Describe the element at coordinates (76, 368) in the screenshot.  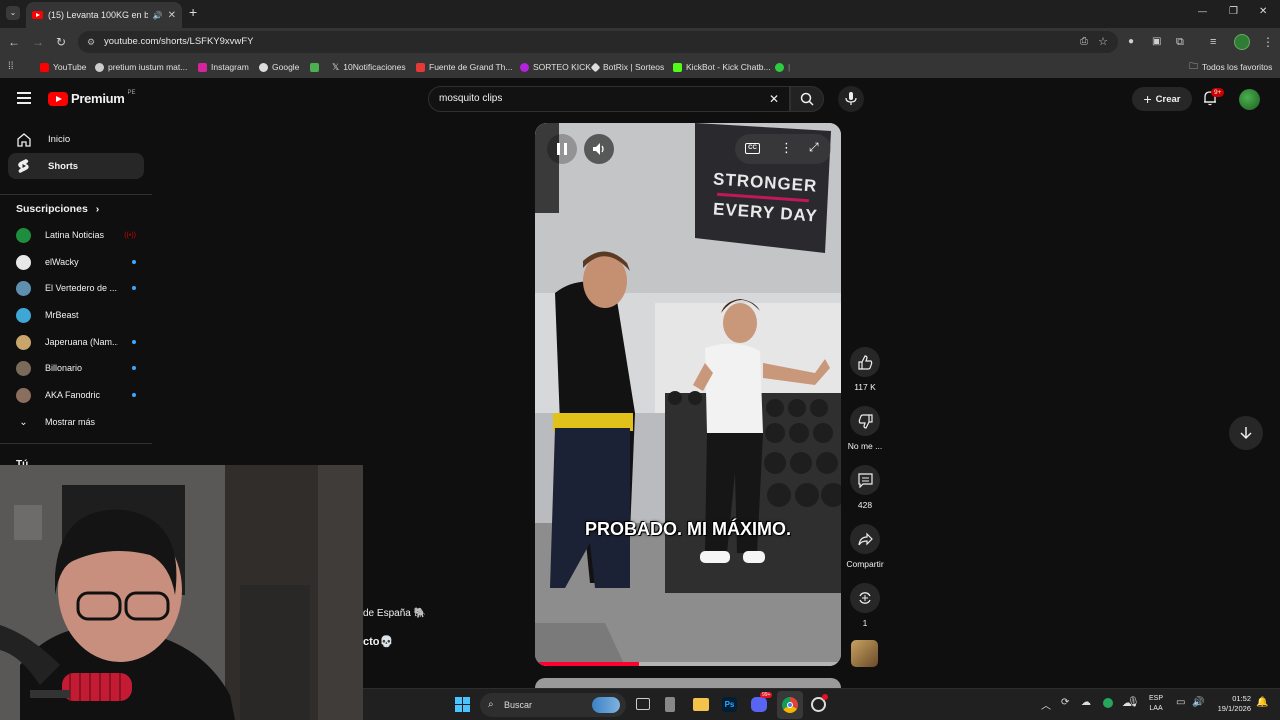
I see `subscription-billonario: Billonario` at that location.